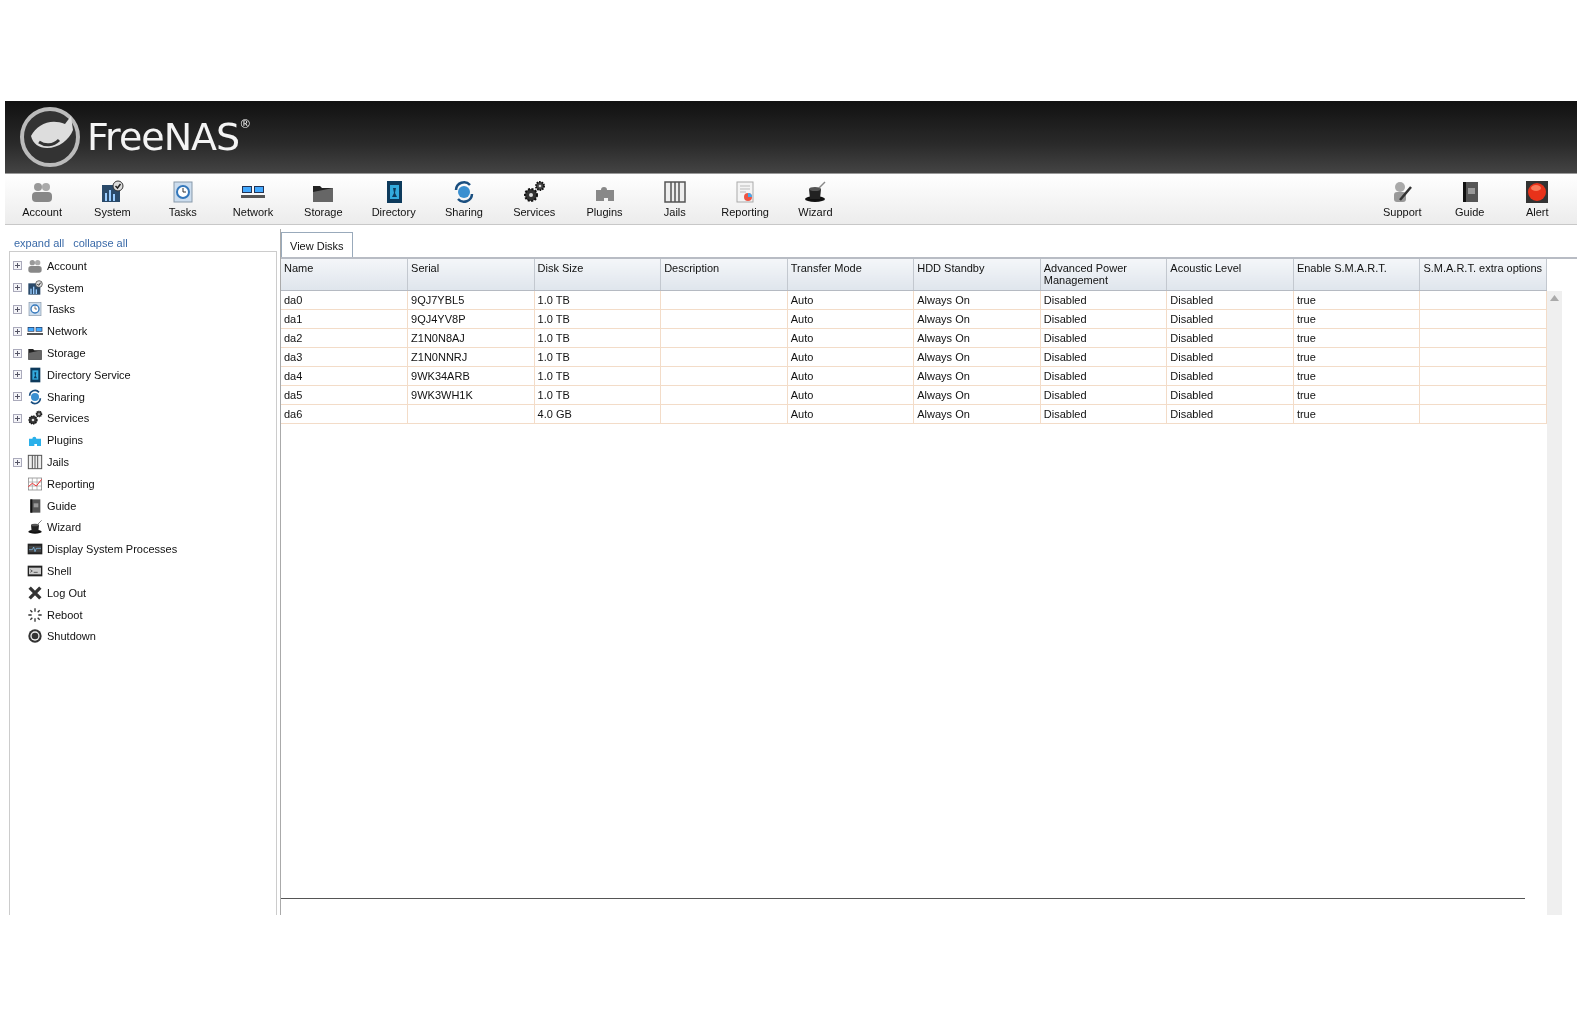  What do you see at coordinates (56, 287) in the screenshot?
I see `tree-item: System` at bounding box center [56, 287].